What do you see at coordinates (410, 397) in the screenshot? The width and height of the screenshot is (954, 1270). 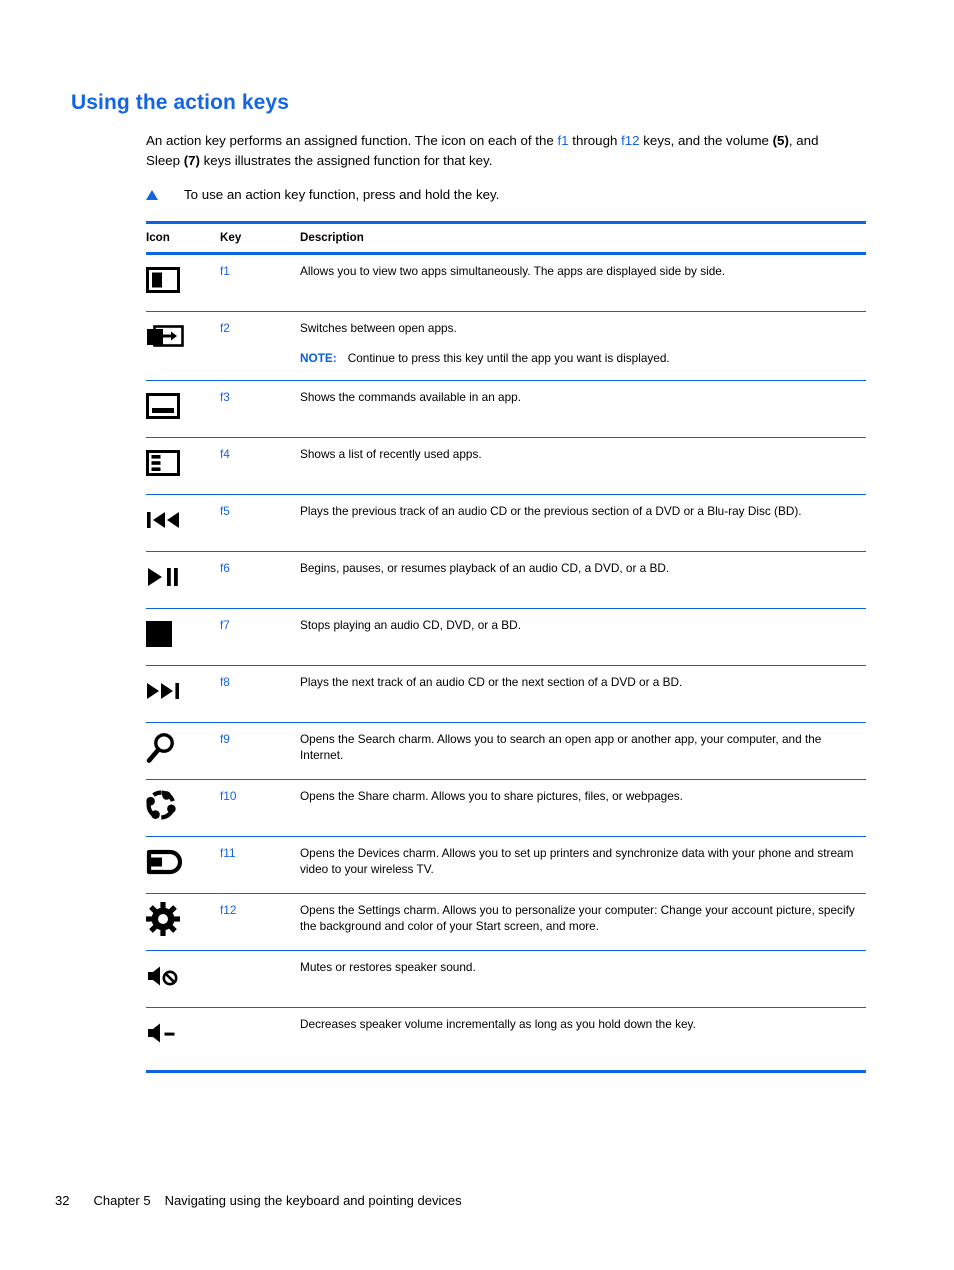 I see `description-text: Shows the commands available in an app.` at bounding box center [410, 397].